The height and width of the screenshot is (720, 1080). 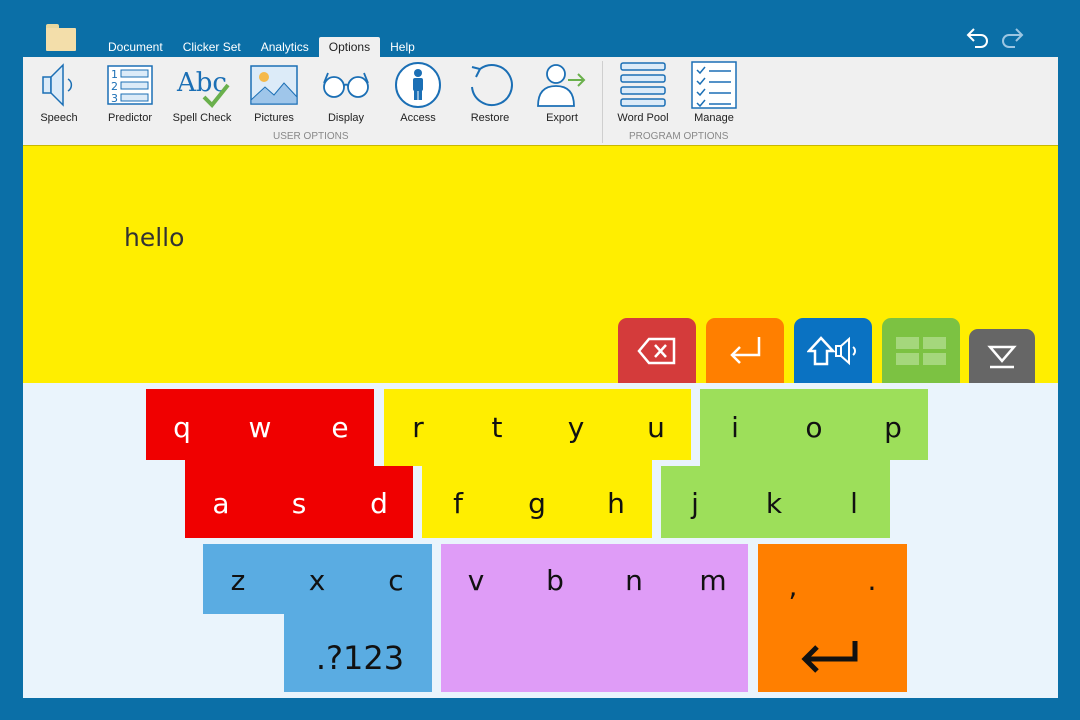 I want to click on restore-button: Restore, so click(x=490, y=95).